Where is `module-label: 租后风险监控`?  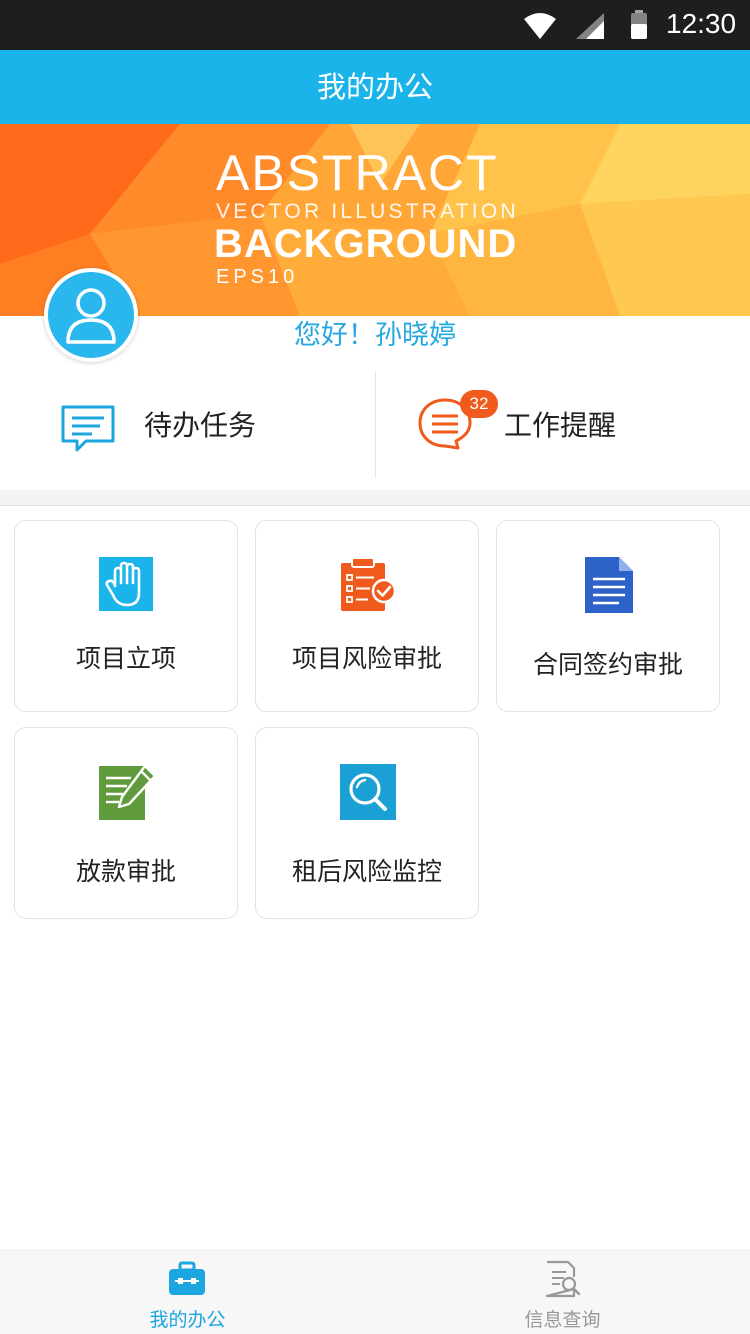 module-label: 租后风险监控 is located at coordinates (366, 871).